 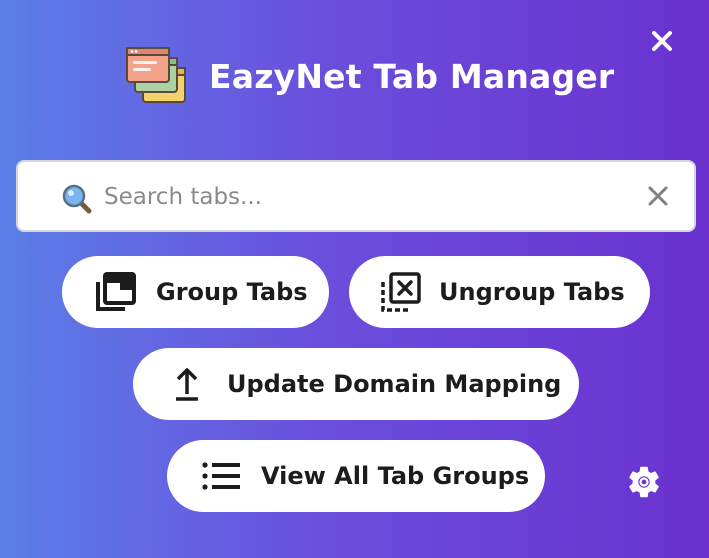 I want to click on update-domain-mapping-label: Update Domain Mapping, so click(x=394, y=384).